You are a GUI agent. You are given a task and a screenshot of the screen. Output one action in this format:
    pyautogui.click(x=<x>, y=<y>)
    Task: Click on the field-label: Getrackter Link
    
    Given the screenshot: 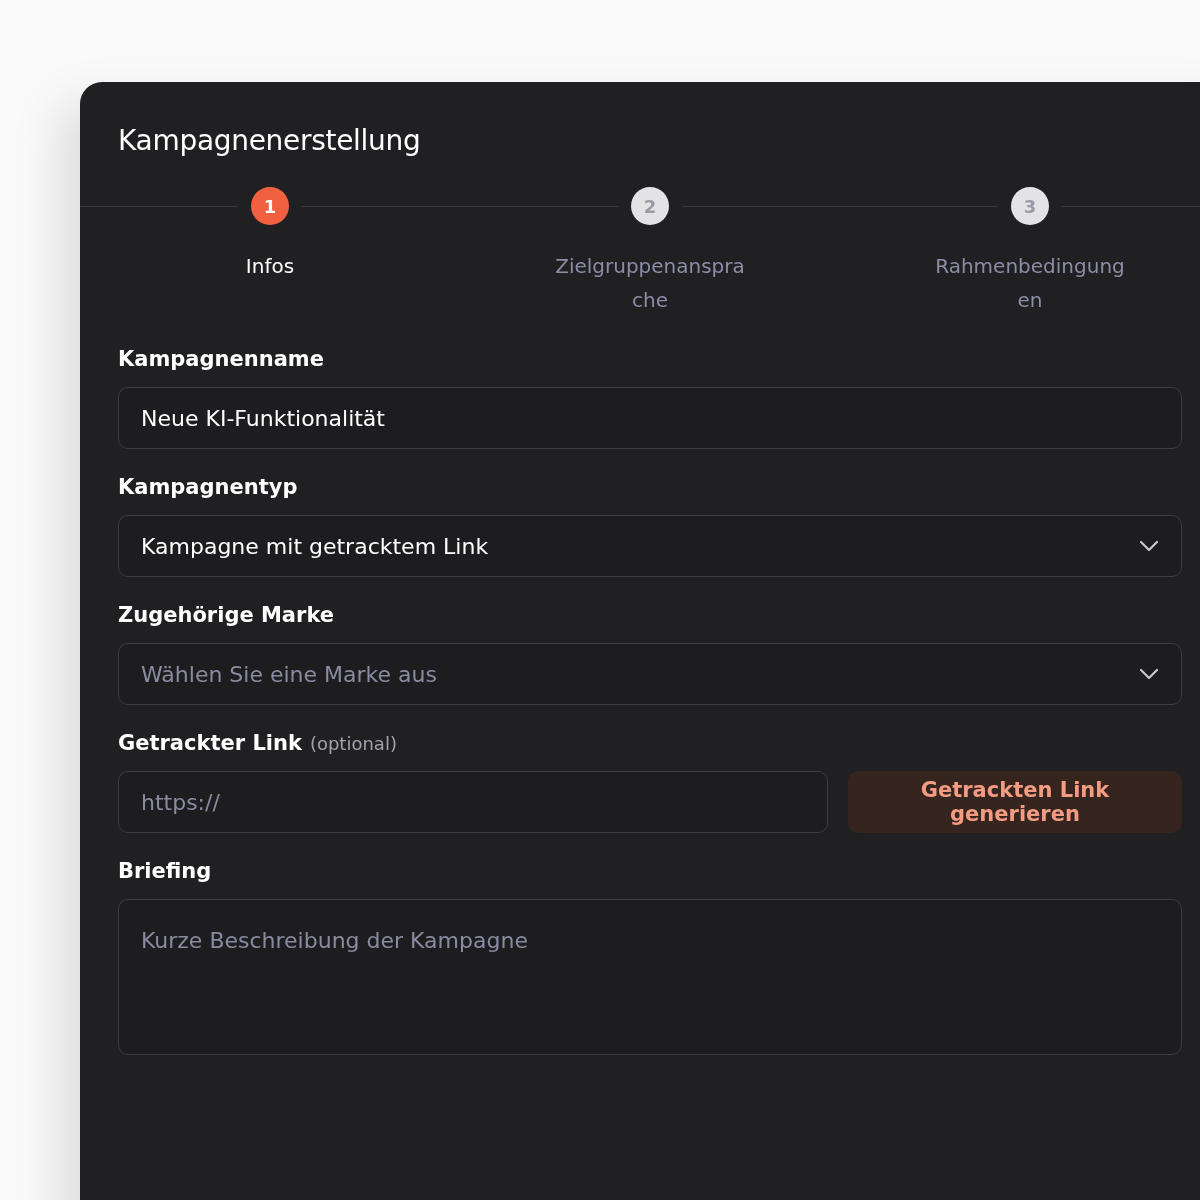 What is the action you would take?
    pyautogui.click(x=210, y=743)
    